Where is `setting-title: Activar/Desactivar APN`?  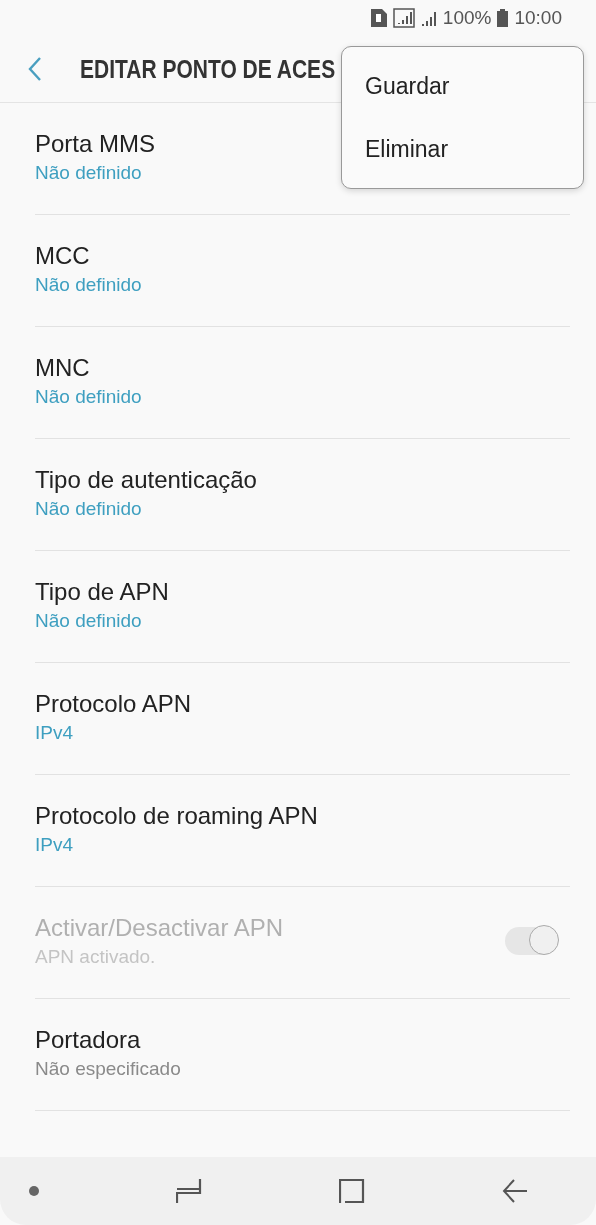 setting-title: Activar/Desactivar APN is located at coordinates (159, 927).